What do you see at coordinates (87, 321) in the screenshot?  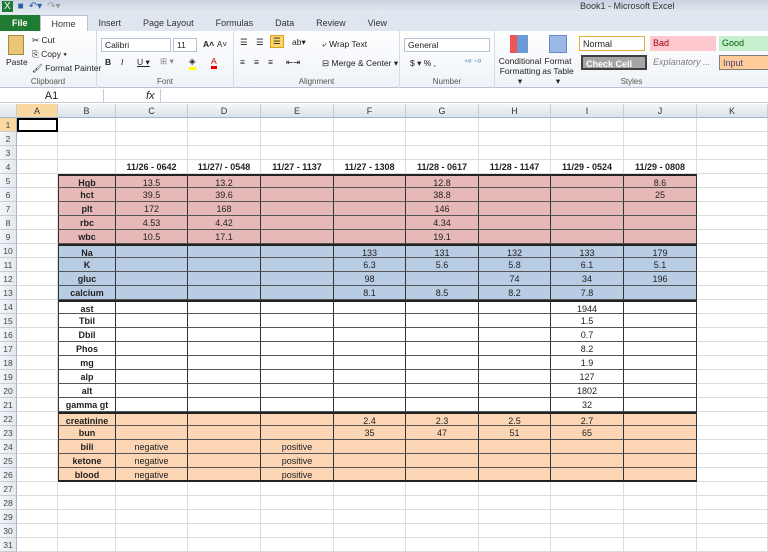 I see `cell-B15: Tbil` at bounding box center [87, 321].